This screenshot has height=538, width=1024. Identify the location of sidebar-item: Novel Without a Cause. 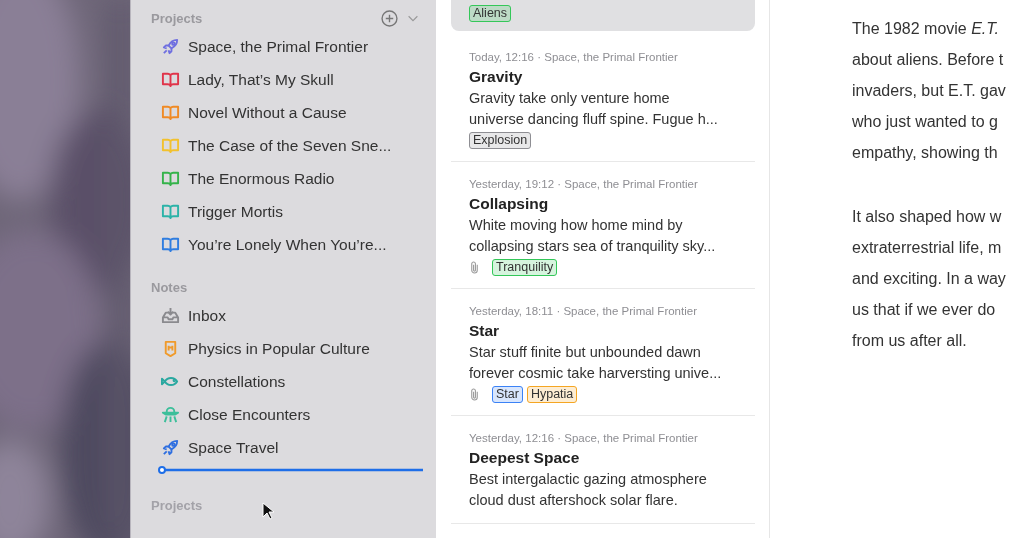
(286, 112).